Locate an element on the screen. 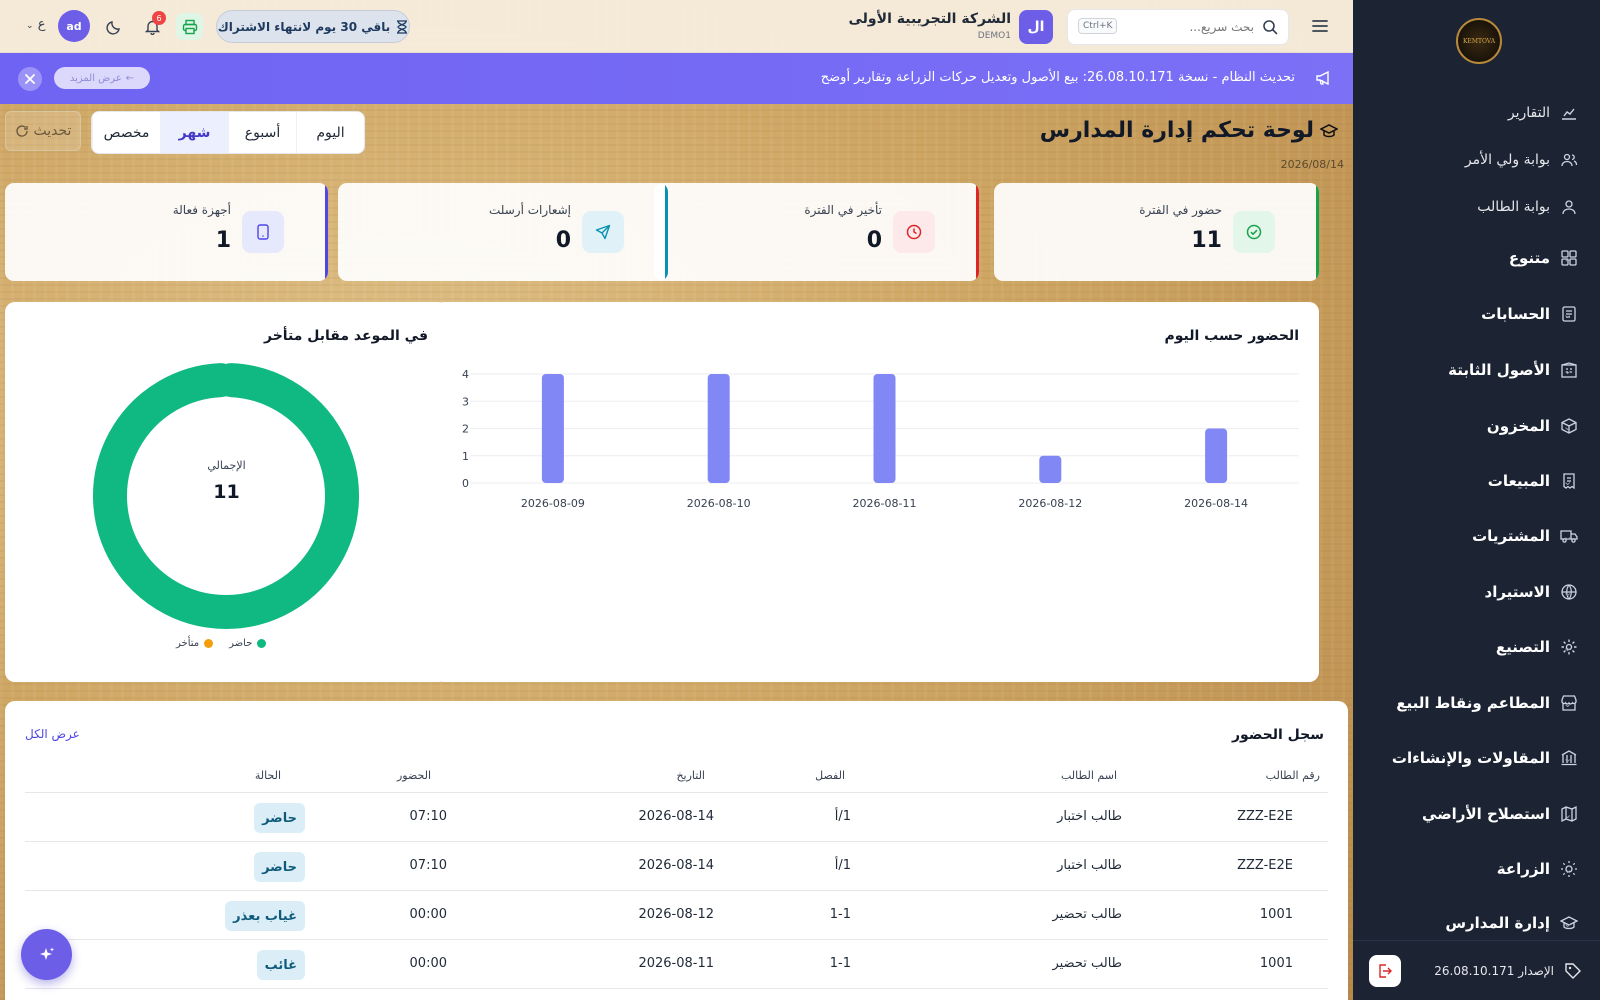  send-icon is located at coordinates (603, 232).